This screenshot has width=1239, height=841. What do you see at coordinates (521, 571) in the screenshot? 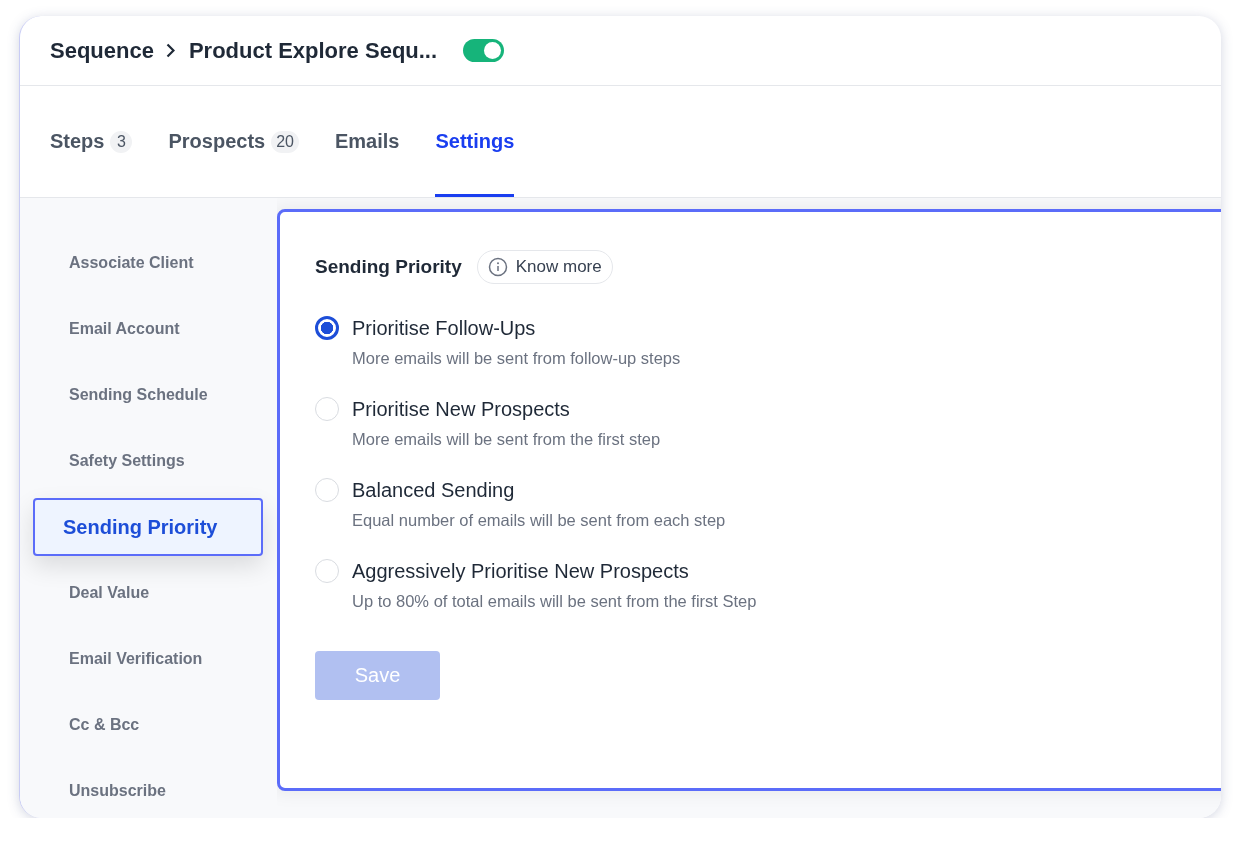
I see `option-label: Aggressively Prioritise New Prospects` at bounding box center [521, 571].